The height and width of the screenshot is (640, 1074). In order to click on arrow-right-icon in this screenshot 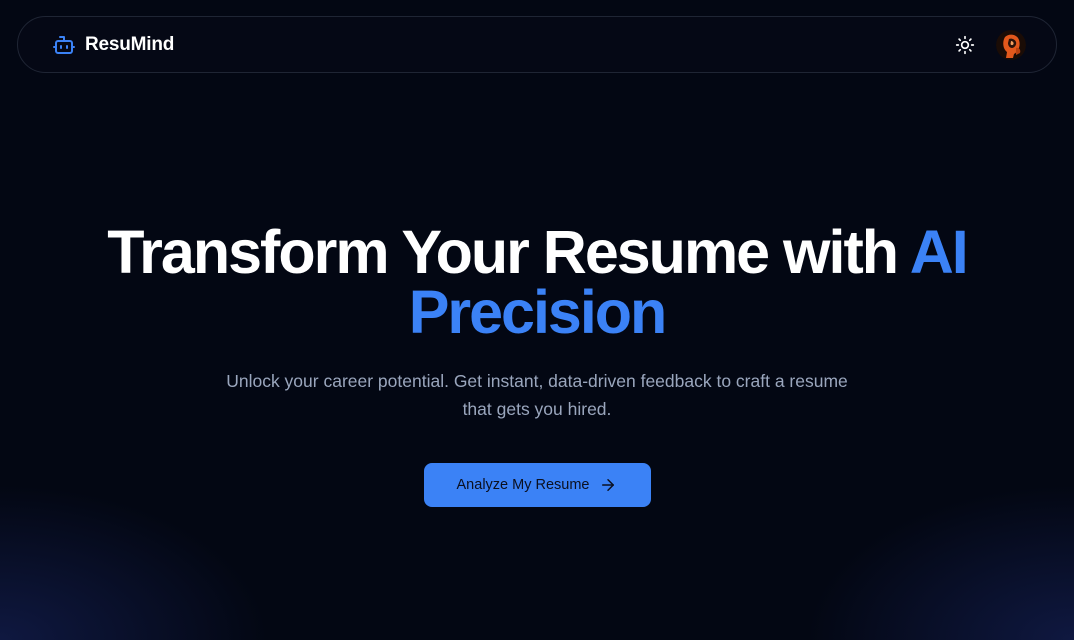, I will do `click(608, 485)`.